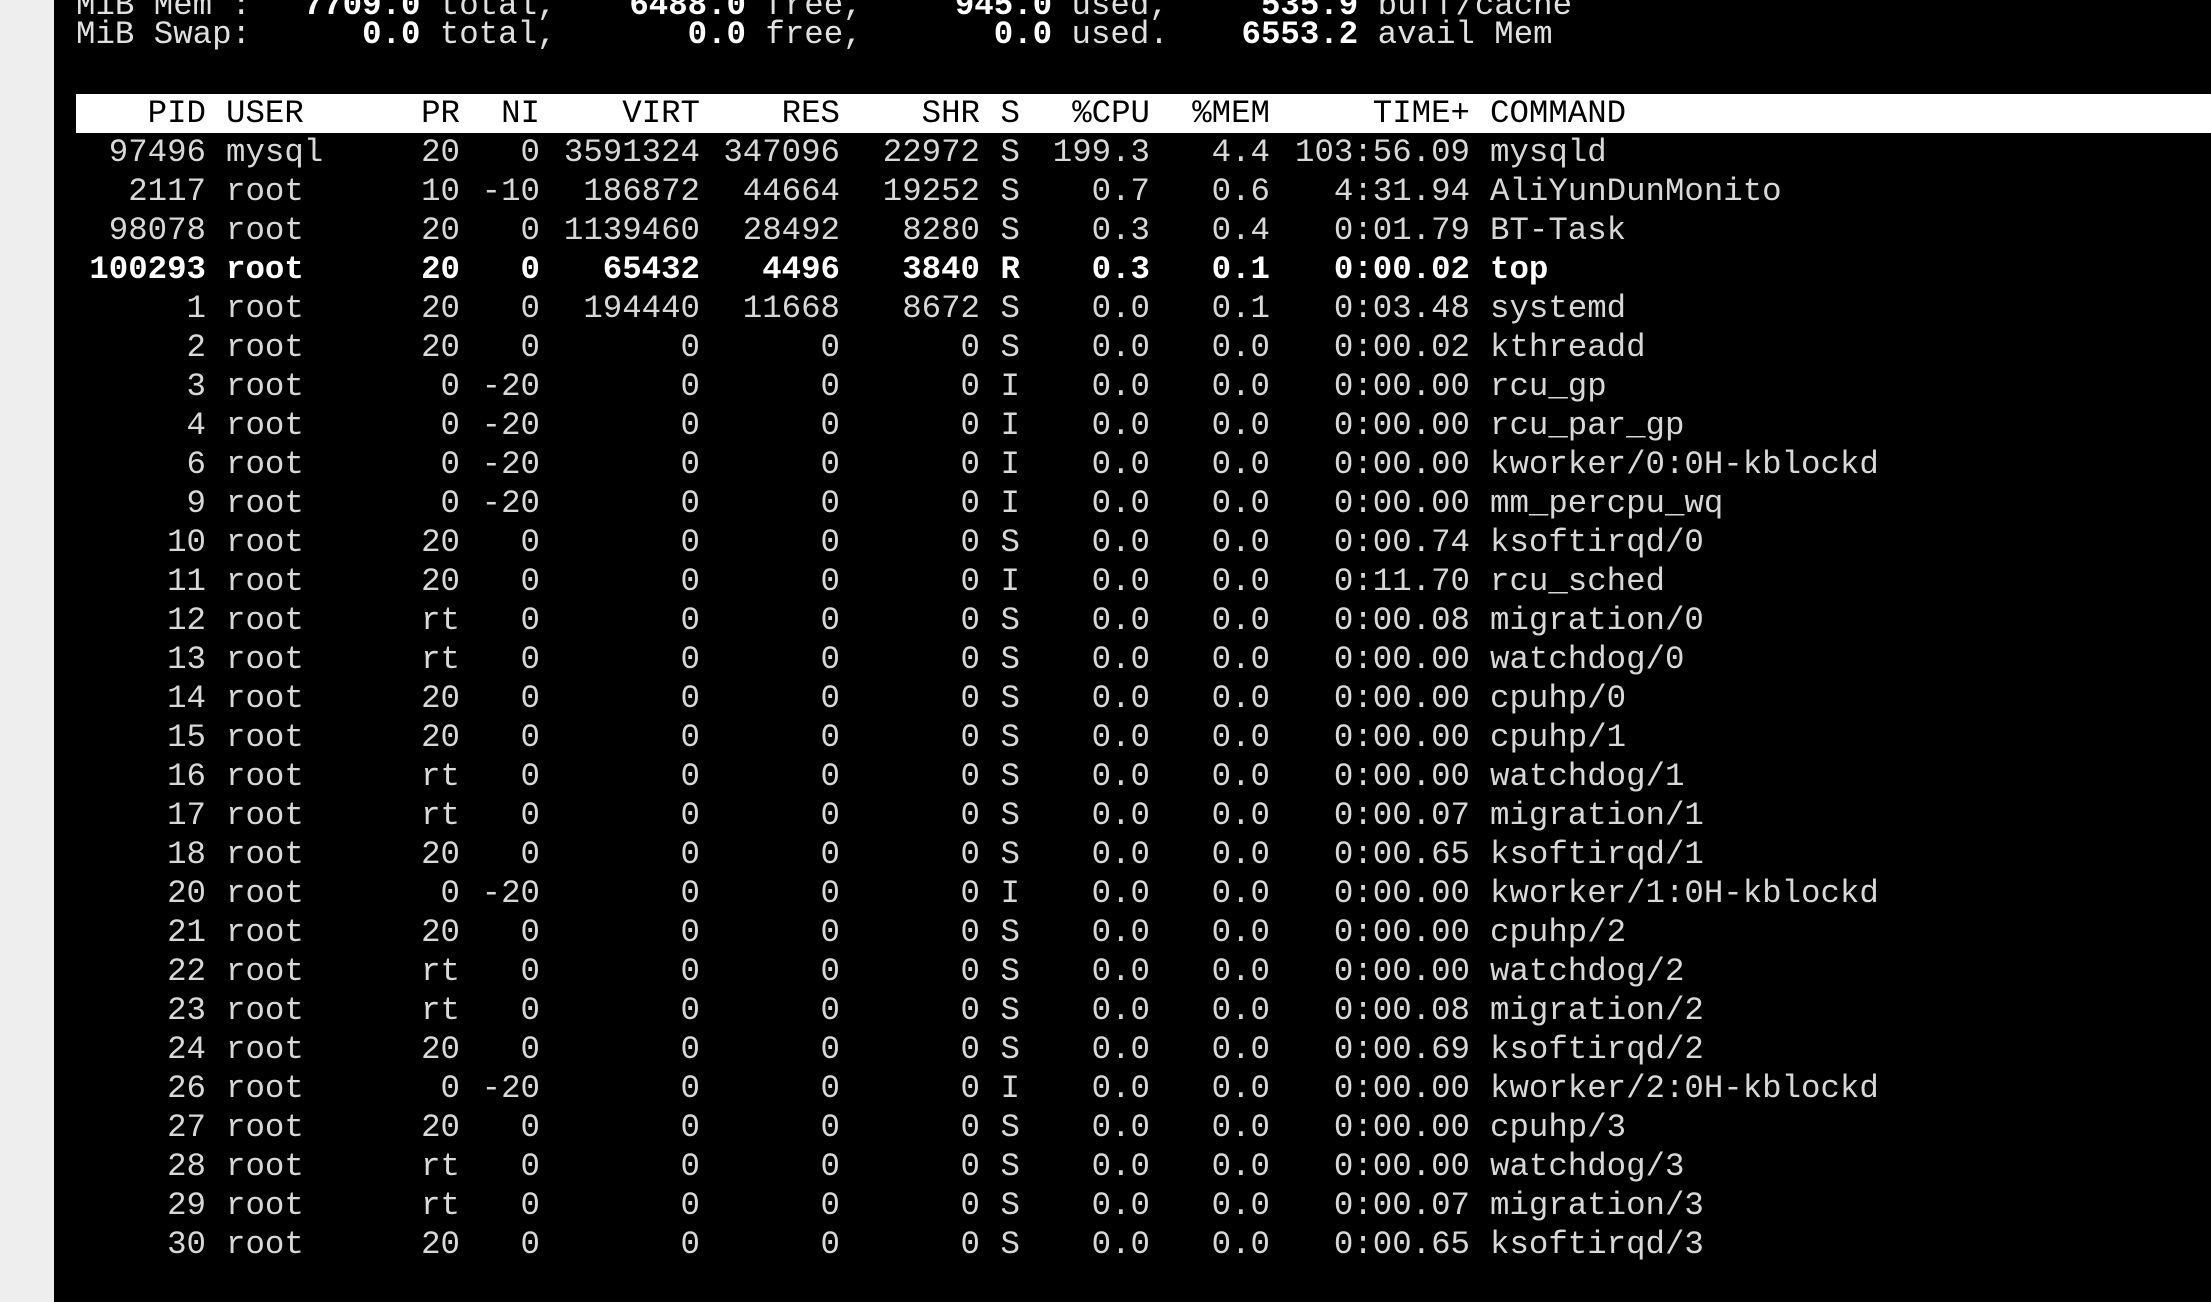  I want to click on cell-s: I, so click(1010, 386).